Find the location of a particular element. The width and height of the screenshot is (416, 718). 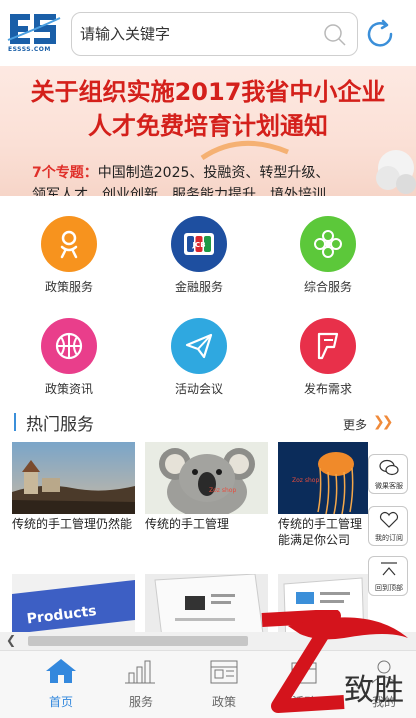

nav-label: 政策 is located at coordinates (223, 702).